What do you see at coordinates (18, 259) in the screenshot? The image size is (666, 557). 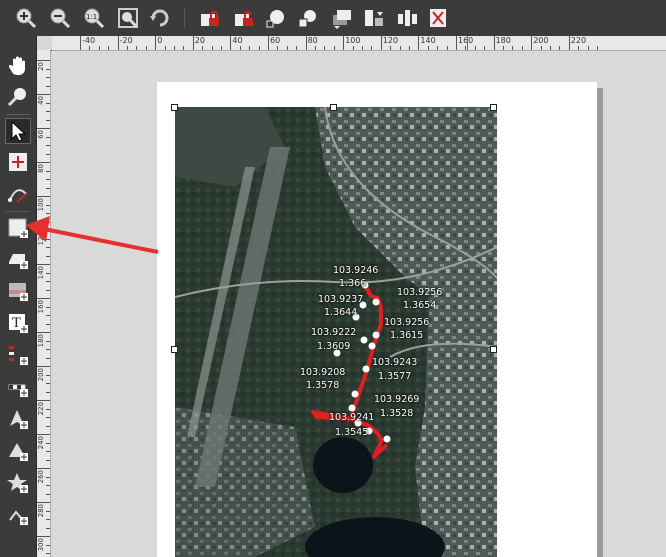 I see `add-3d-map-tool-icon` at bounding box center [18, 259].